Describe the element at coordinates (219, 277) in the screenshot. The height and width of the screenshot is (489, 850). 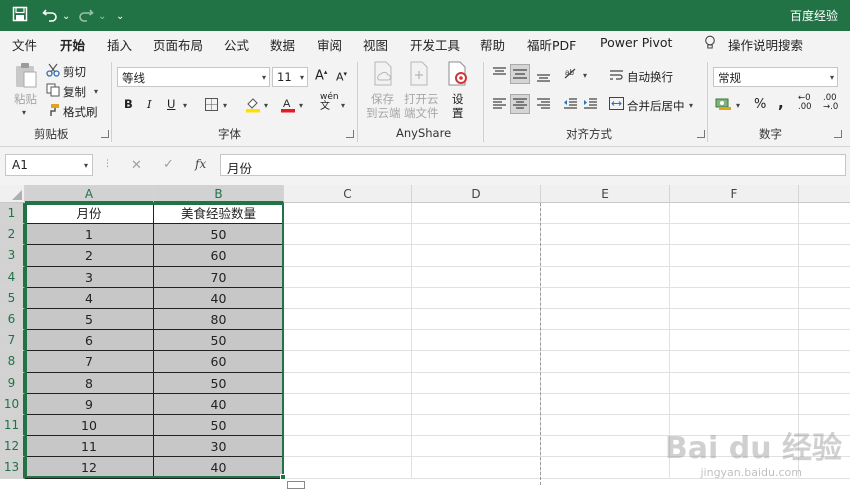
I see `data-cell: 70` at that location.